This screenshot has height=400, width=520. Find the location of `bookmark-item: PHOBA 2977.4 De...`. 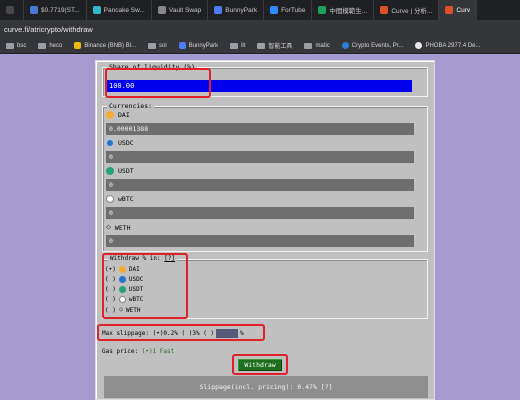

bookmark-item: PHOBA 2977.4 De... is located at coordinates (447, 45).